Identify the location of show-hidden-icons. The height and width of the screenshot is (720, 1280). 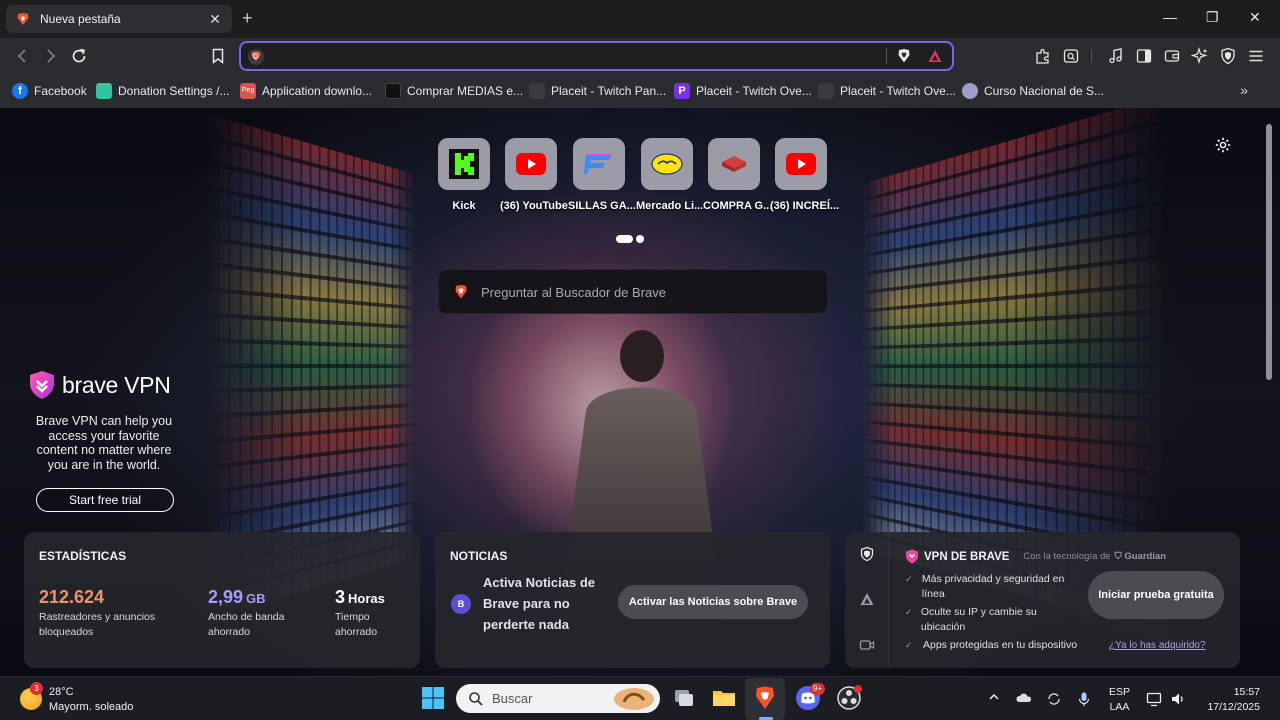
(994, 698).